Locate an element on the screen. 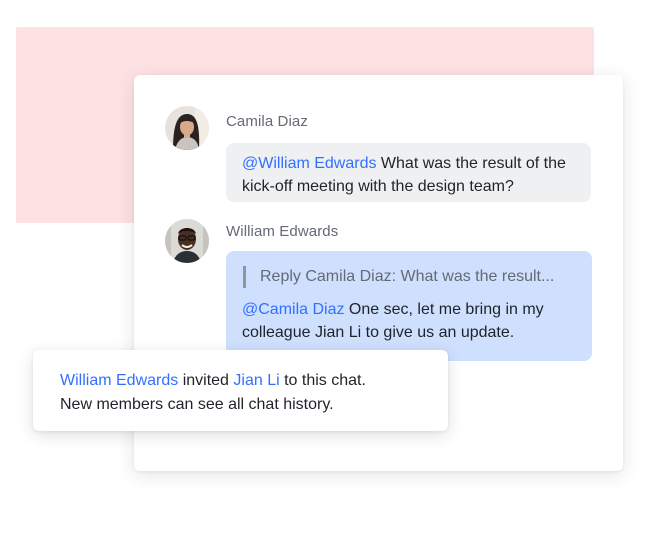 This screenshot has height=546, width=672. avatar-camila-diaz is located at coordinates (187, 128).